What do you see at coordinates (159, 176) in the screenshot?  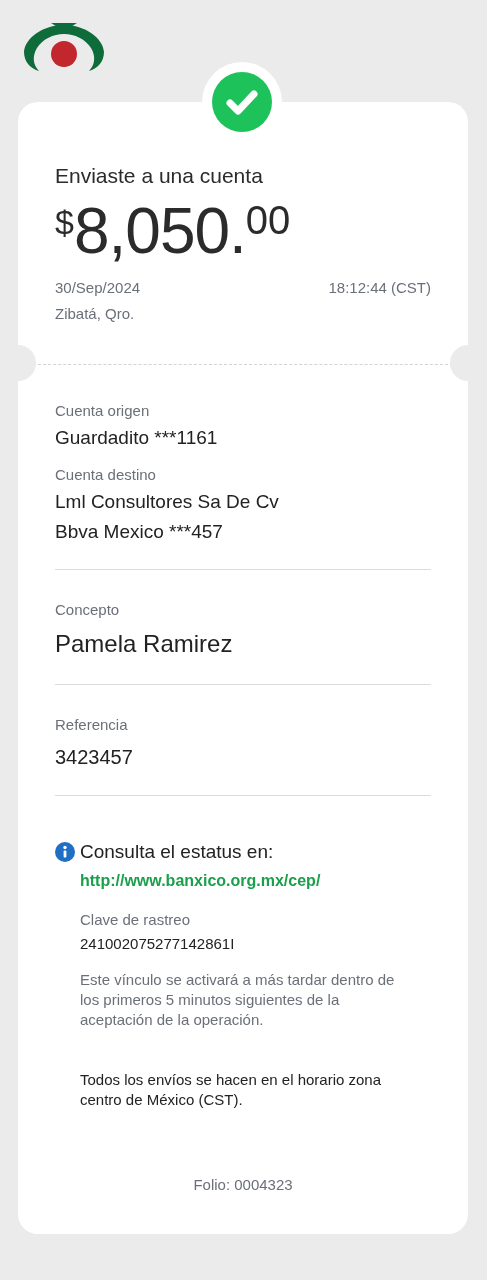 I see `receipt-title: Enviaste a una cuenta` at bounding box center [159, 176].